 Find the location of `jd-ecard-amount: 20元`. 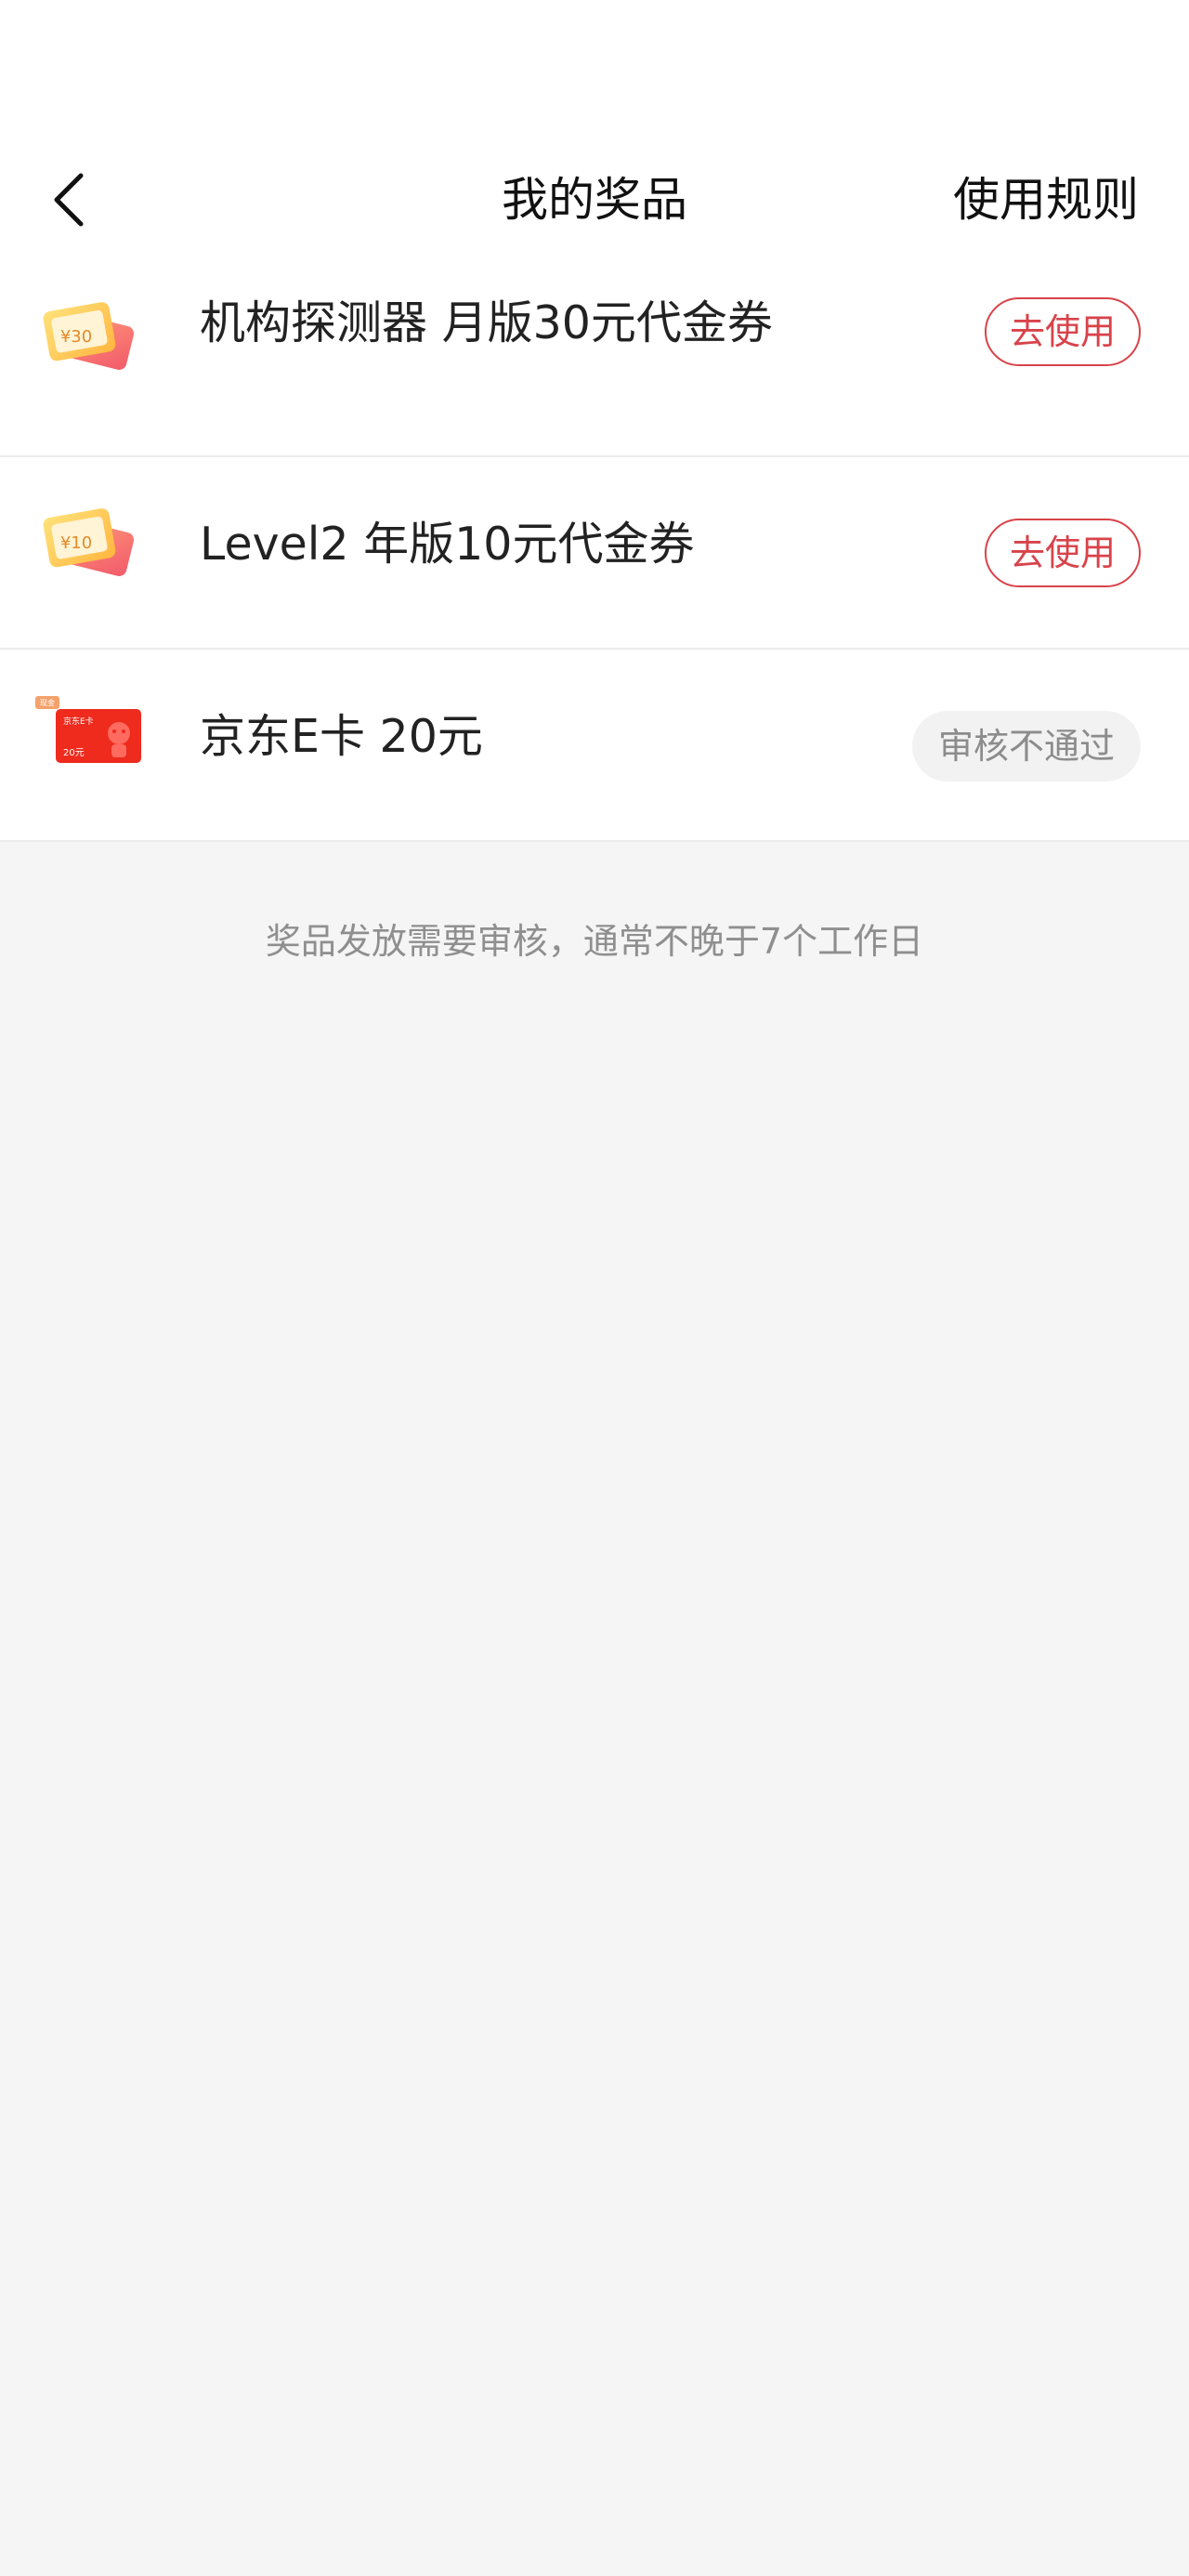

jd-ecard-amount: 20元 is located at coordinates (74, 753).